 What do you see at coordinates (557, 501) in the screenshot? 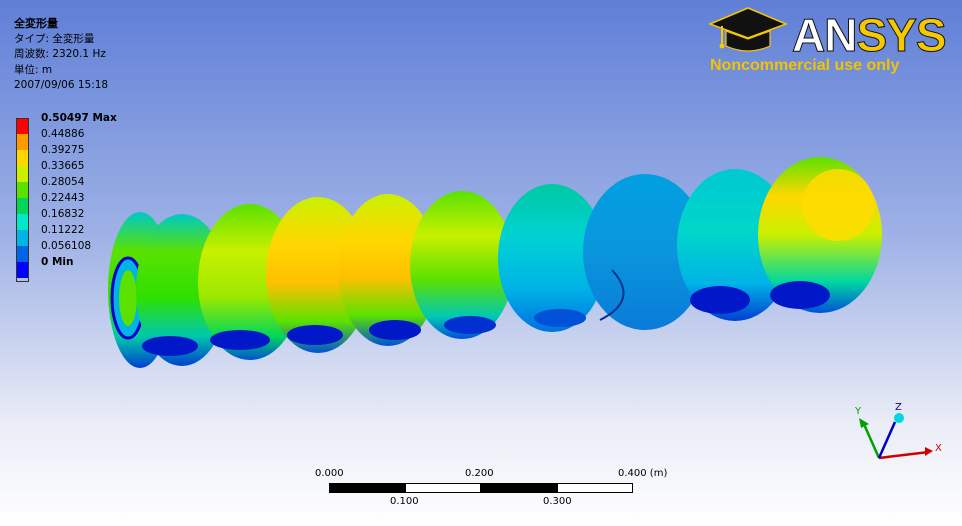
I see `scale-bottom-label: 0.300` at bounding box center [557, 501].